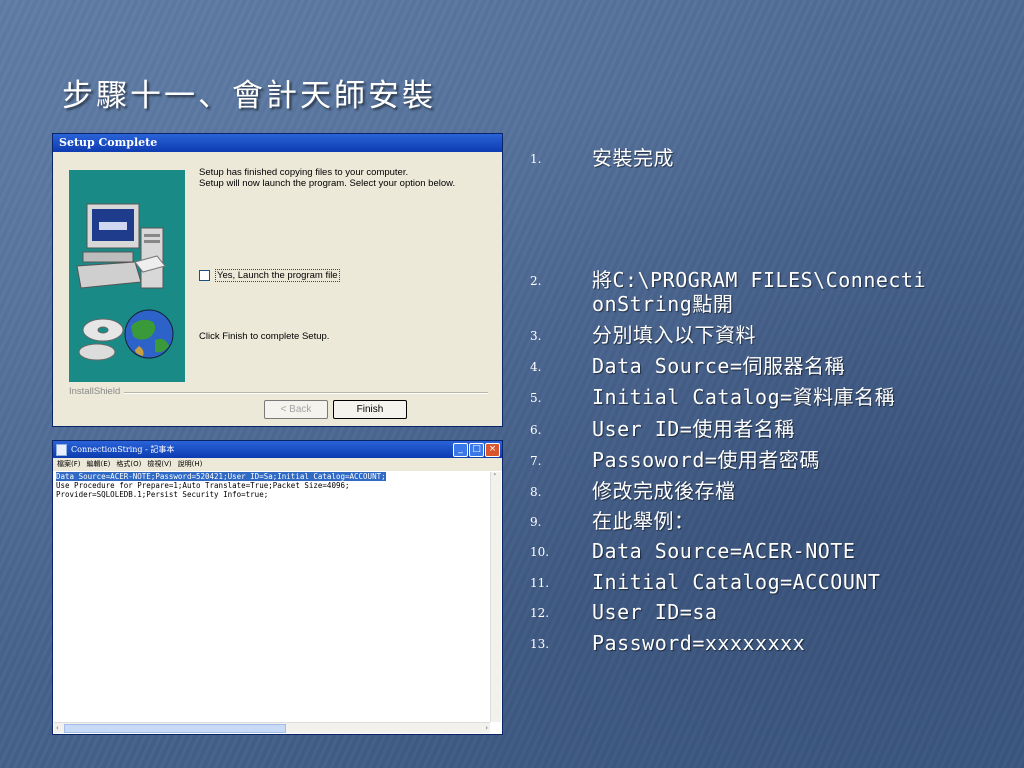 The width and height of the screenshot is (1024, 768). Describe the element at coordinates (540, 644) in the screenshot. I see `step-number: 13.` at that location.